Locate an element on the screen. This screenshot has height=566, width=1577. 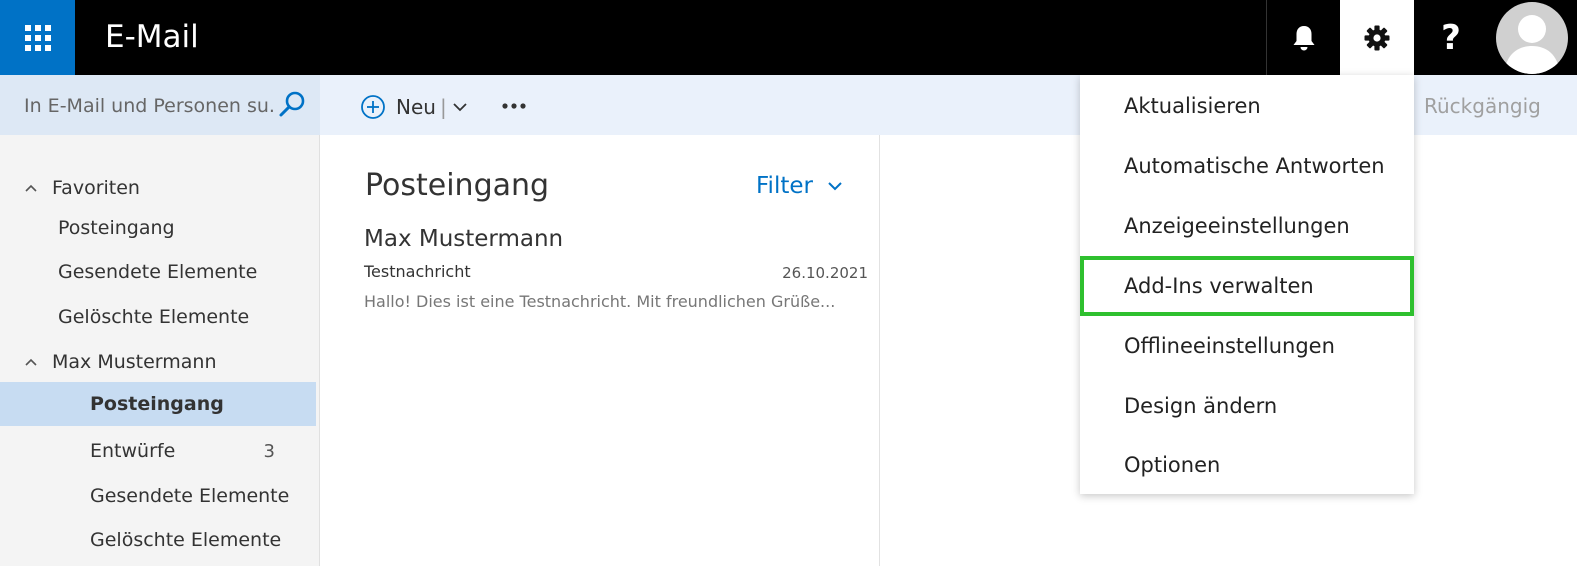
nav-item-favorites-deleted: Gelöschte Elemente is located at coordinates (158, 317).